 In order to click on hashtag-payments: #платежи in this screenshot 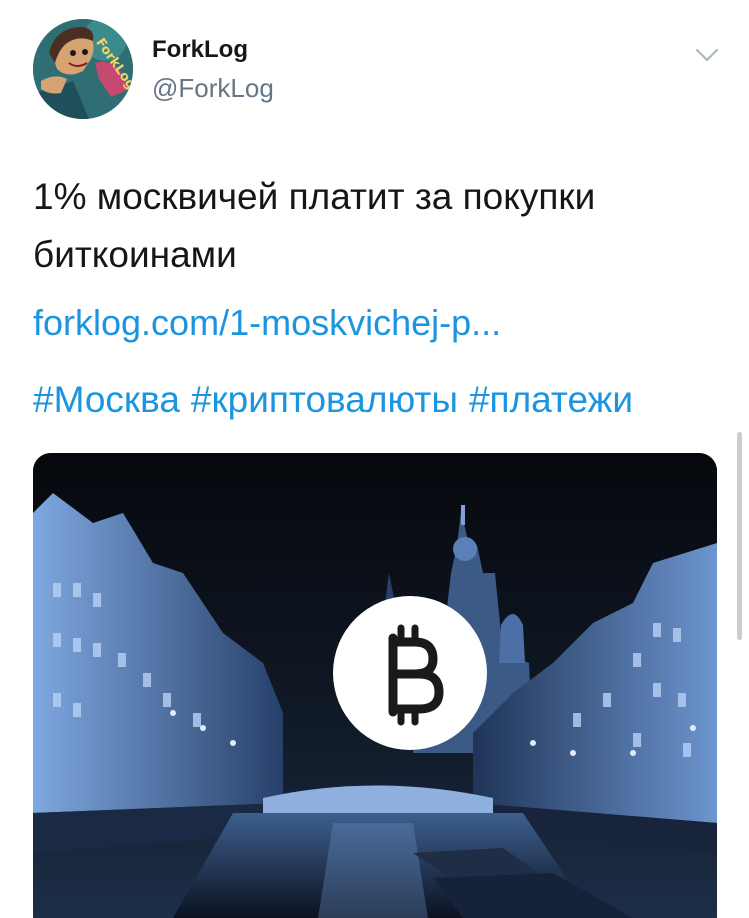, I will do `click(551, 399)`.